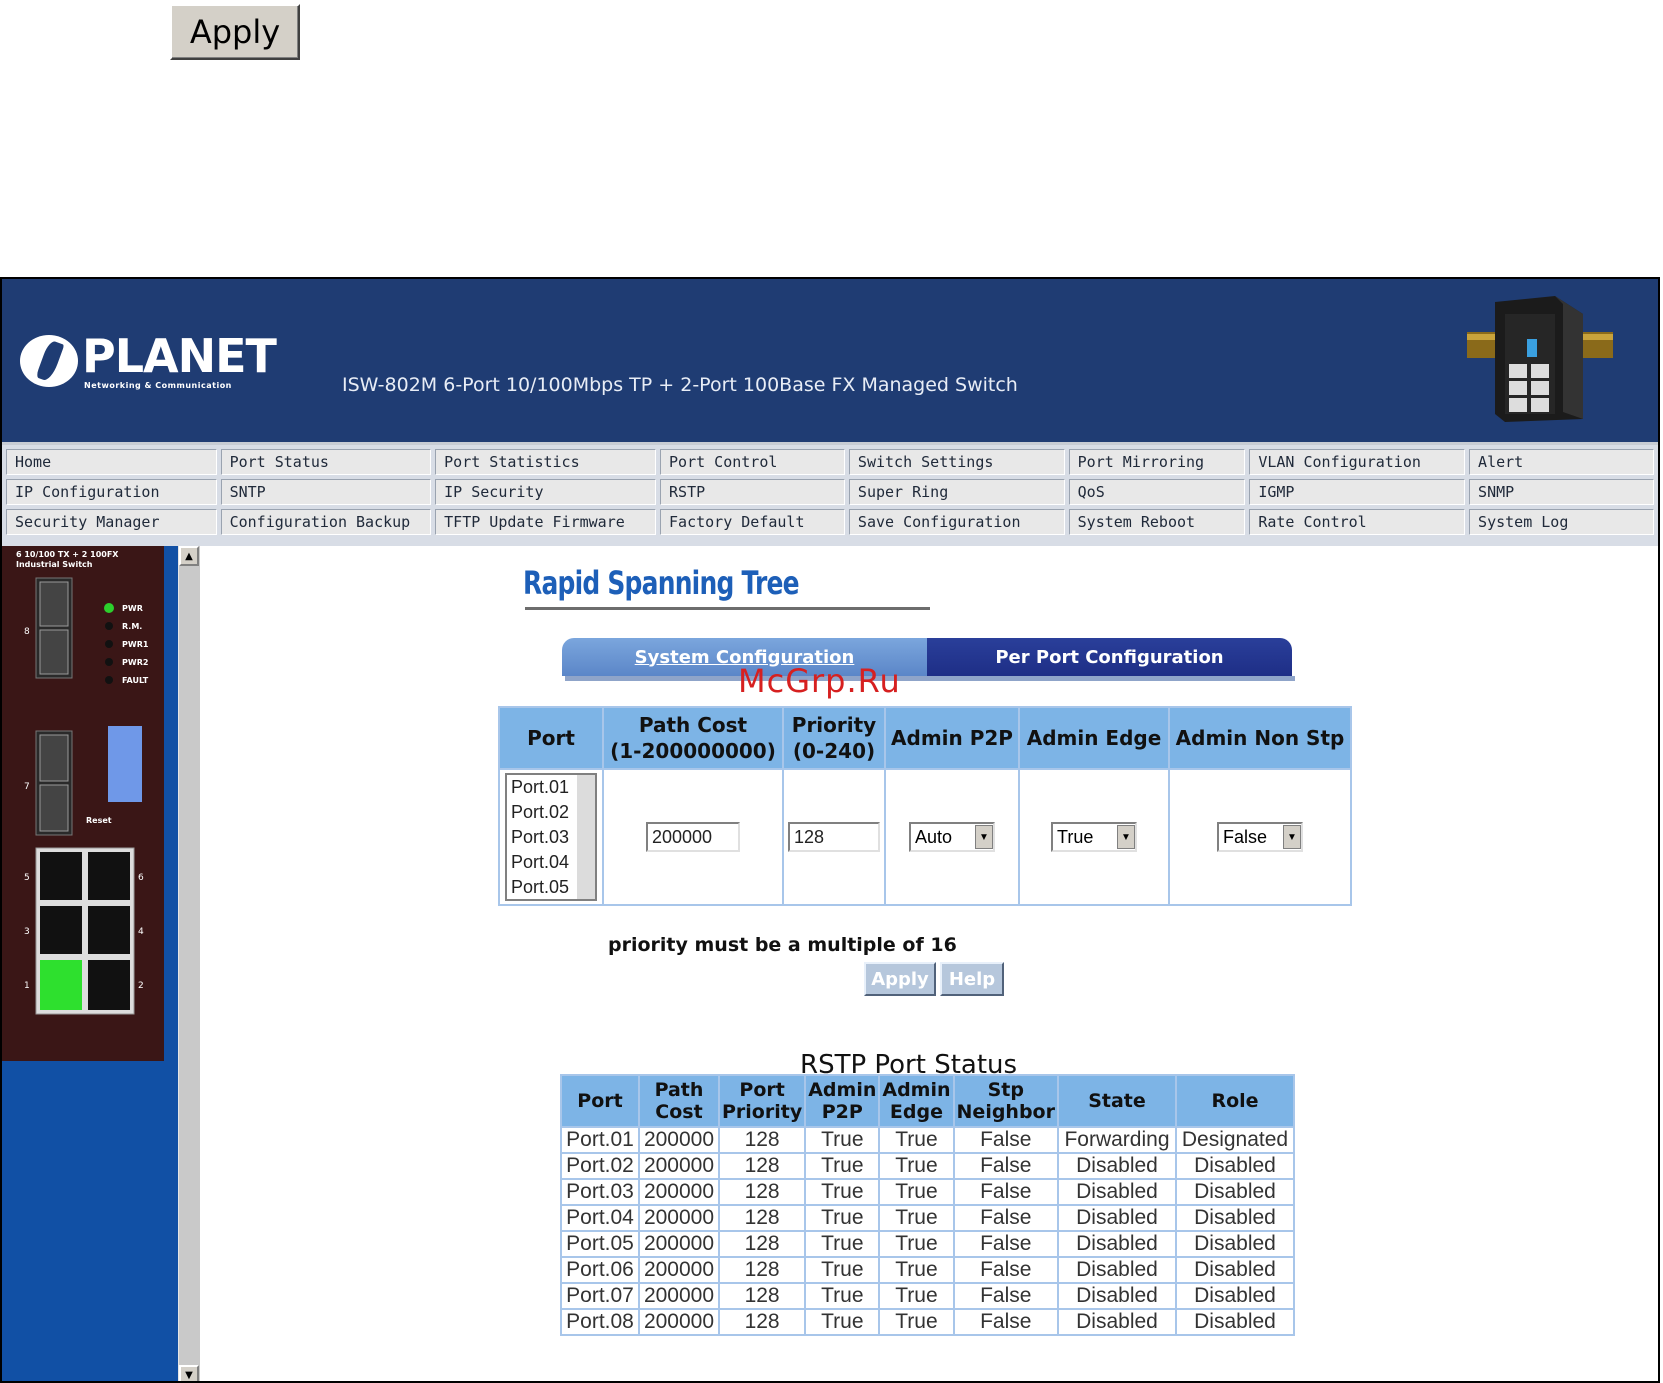 The image size is (1663, 1383). What do you see at coordinates (49, 361) in the screenshot?
I see `planet-logo-icon` at bounding box center [49, 361].